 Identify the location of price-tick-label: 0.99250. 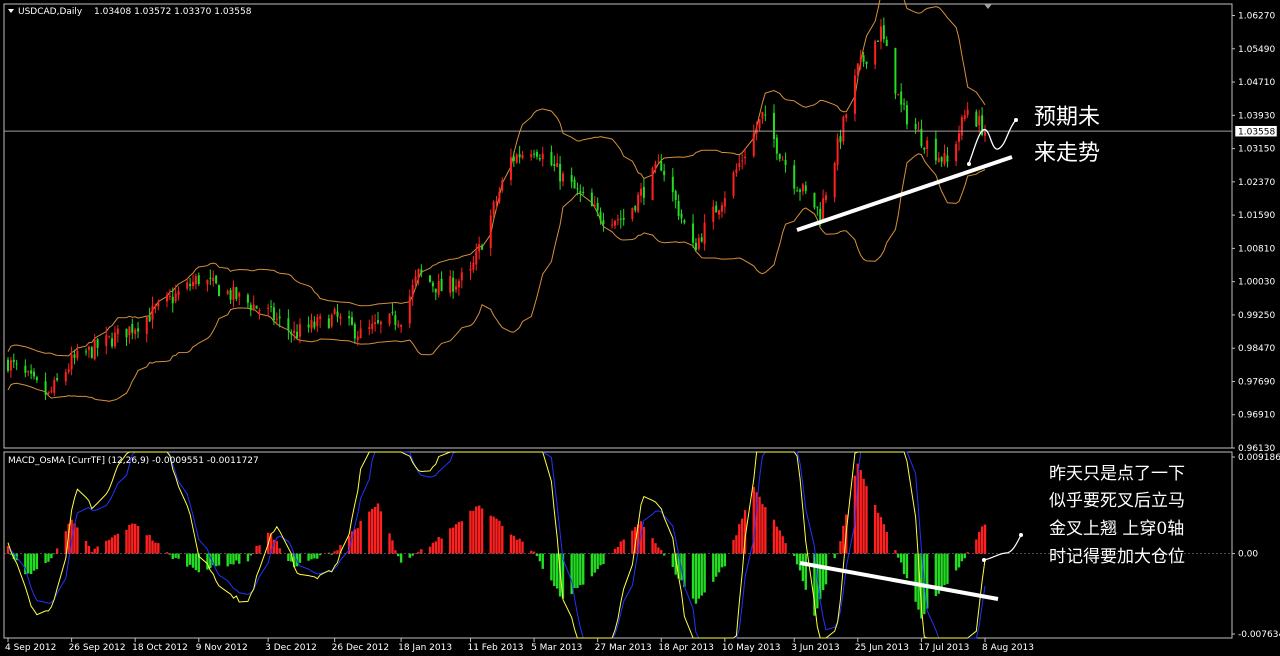
(1256, 316).